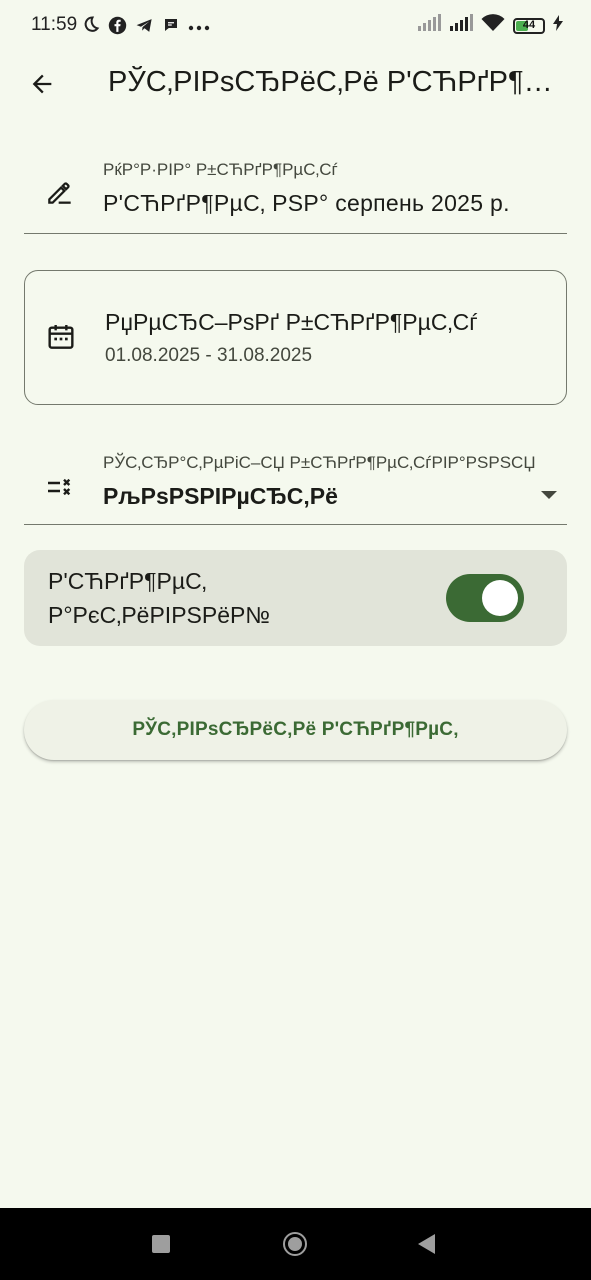 This screenshot has height=1280, width=591. Describe the element at coordinates (291, 322) in the screenshot. I see `budget-period-title: РџРµСЂС–РѕРґ Р±СЋРґР¶РµС‚Сѓ` at that location.